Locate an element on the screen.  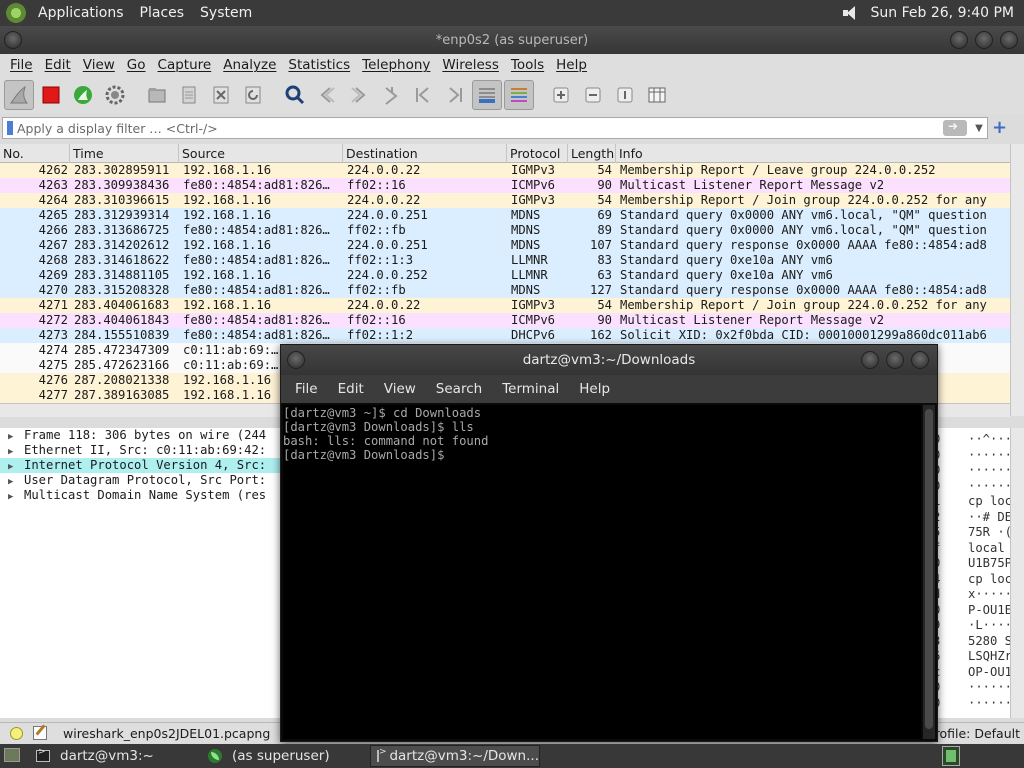
workspace-switcher-icon is located at coordinates (951, 756).